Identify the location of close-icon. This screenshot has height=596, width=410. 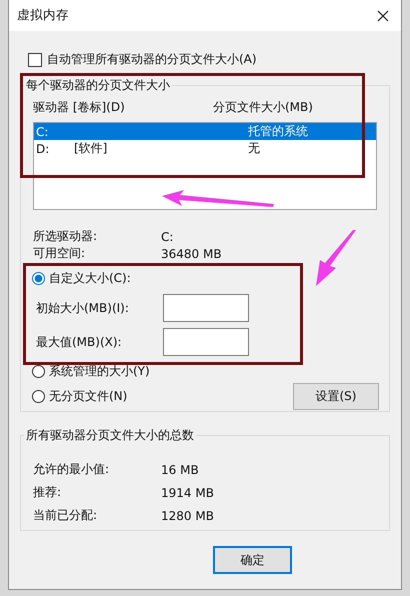
(383, 16).